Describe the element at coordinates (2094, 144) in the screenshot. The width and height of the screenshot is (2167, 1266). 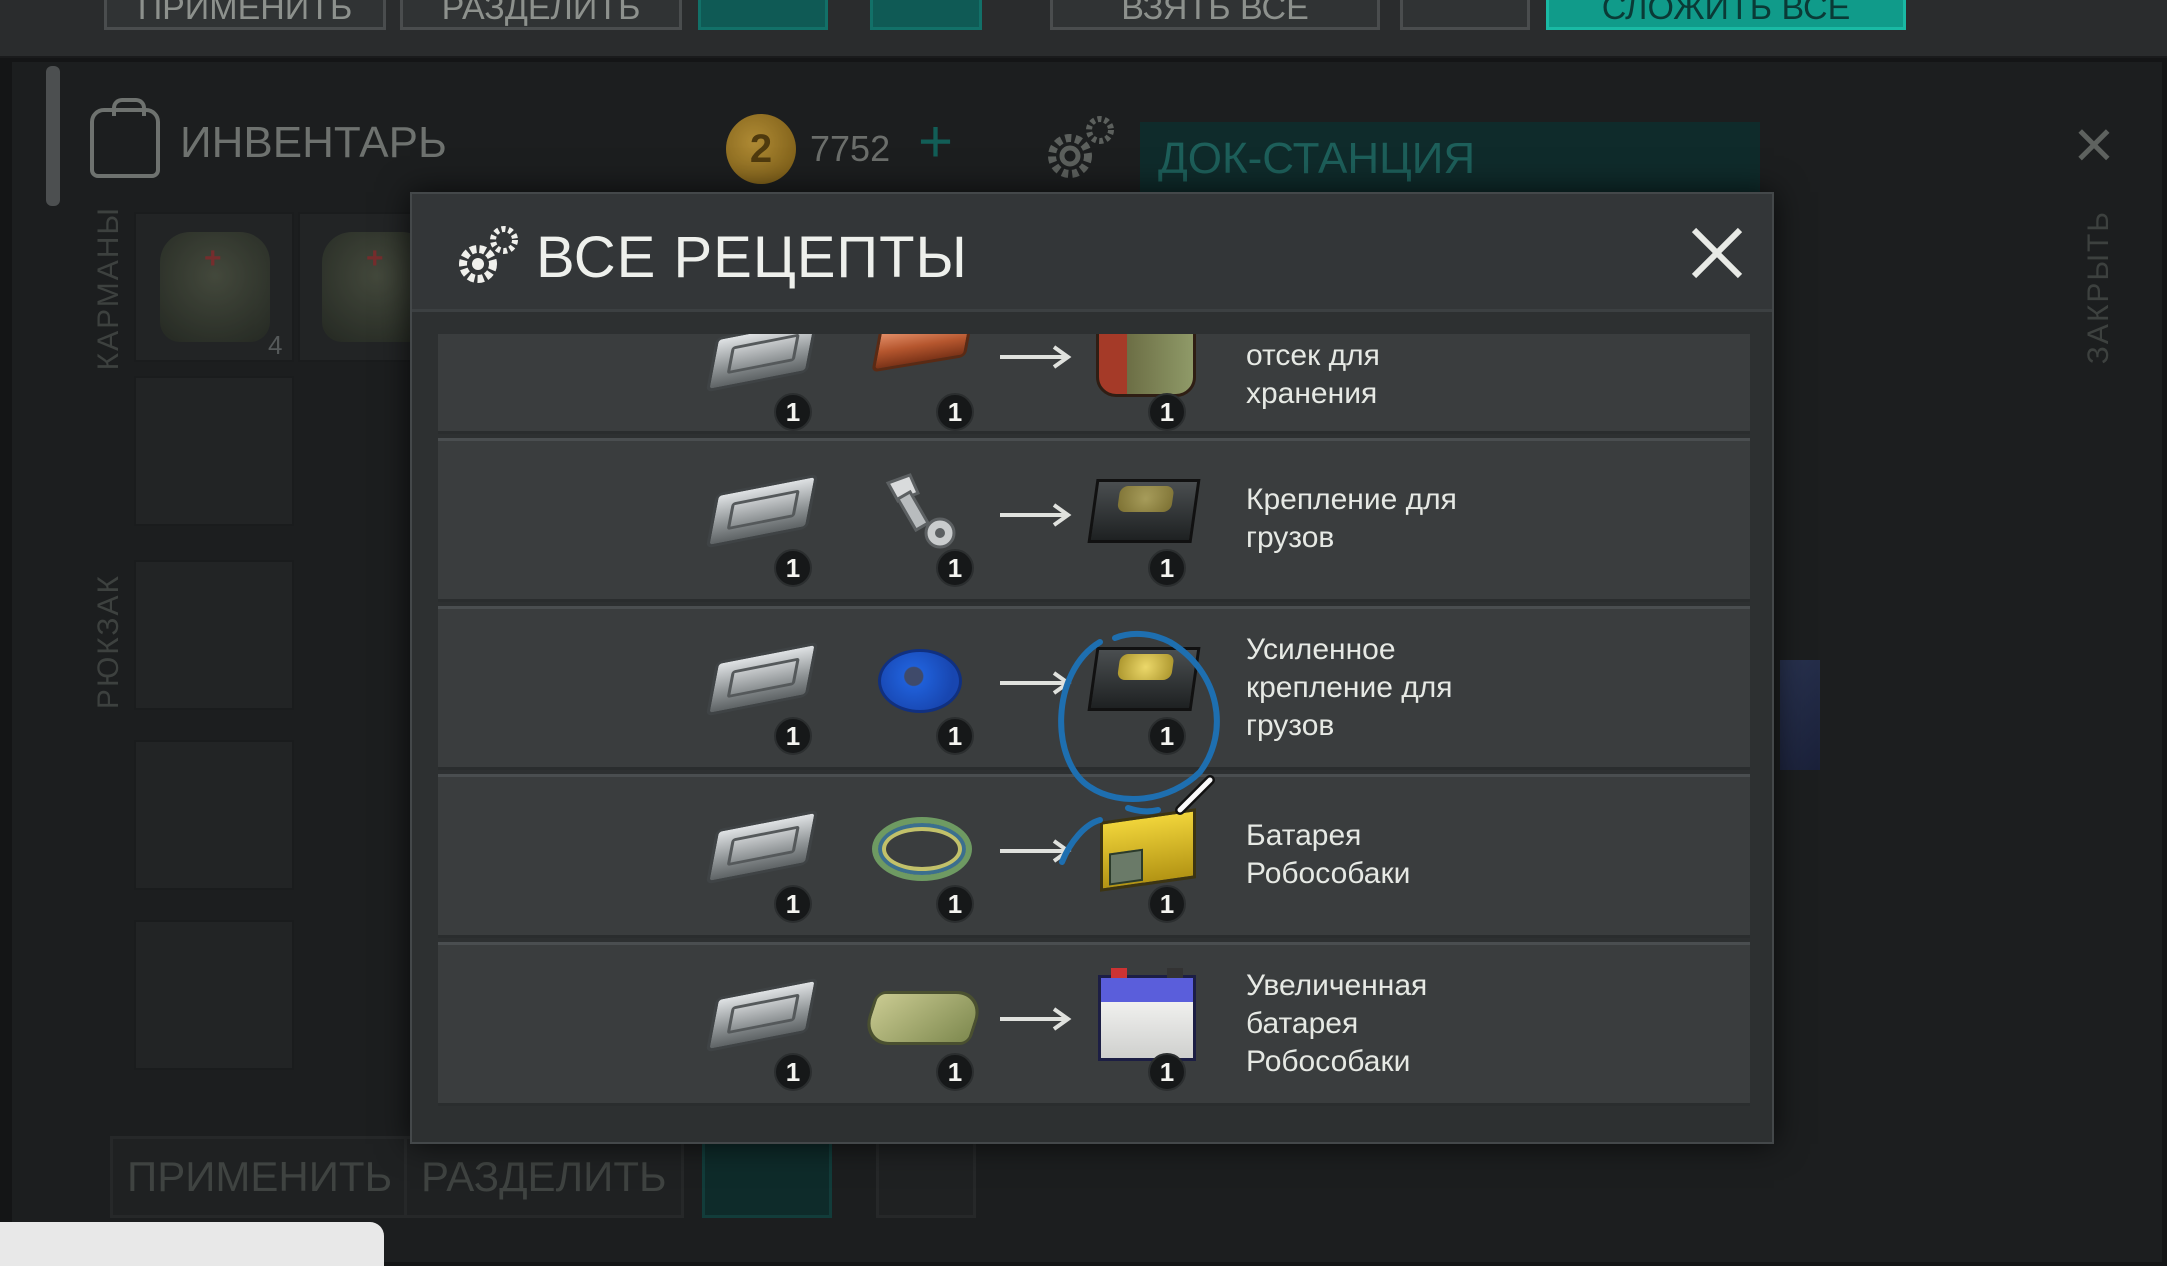
I see `dock-close-icon: ×` at that location.